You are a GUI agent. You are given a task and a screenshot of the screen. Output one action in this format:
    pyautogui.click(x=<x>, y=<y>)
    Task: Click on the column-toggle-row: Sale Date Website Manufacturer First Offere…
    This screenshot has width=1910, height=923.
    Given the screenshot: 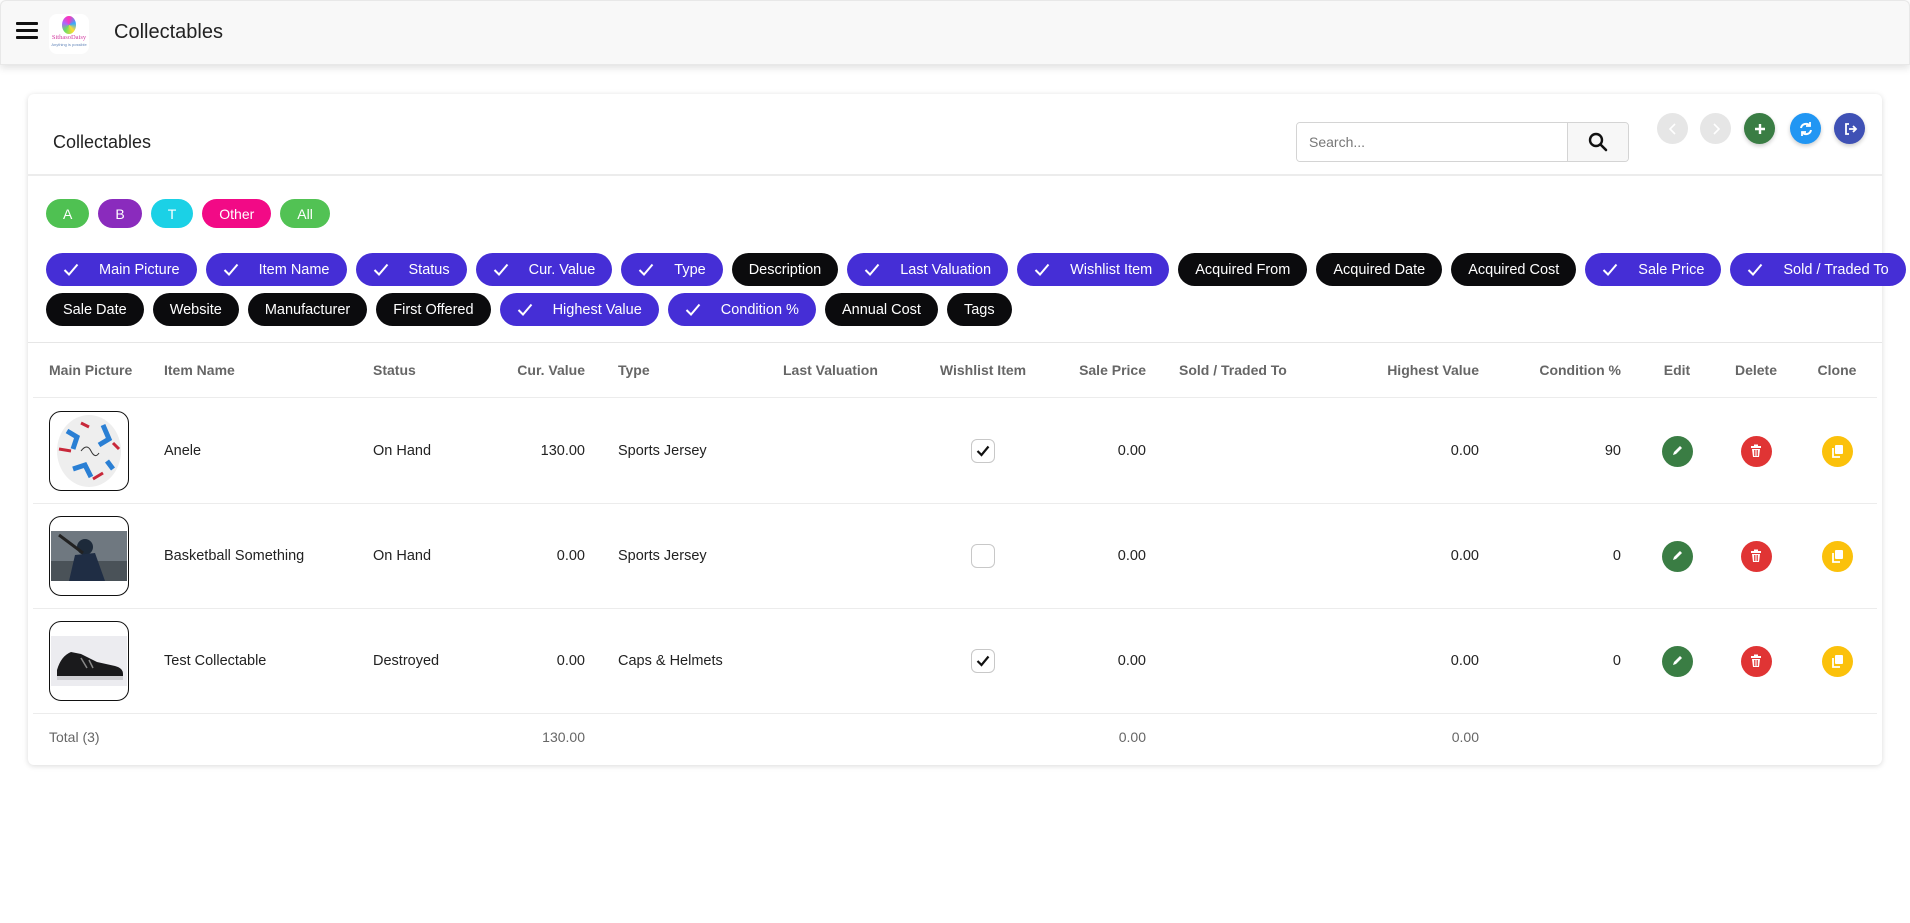 What is the action you would take?
    pyautogui.click(x=529, y=309)
    